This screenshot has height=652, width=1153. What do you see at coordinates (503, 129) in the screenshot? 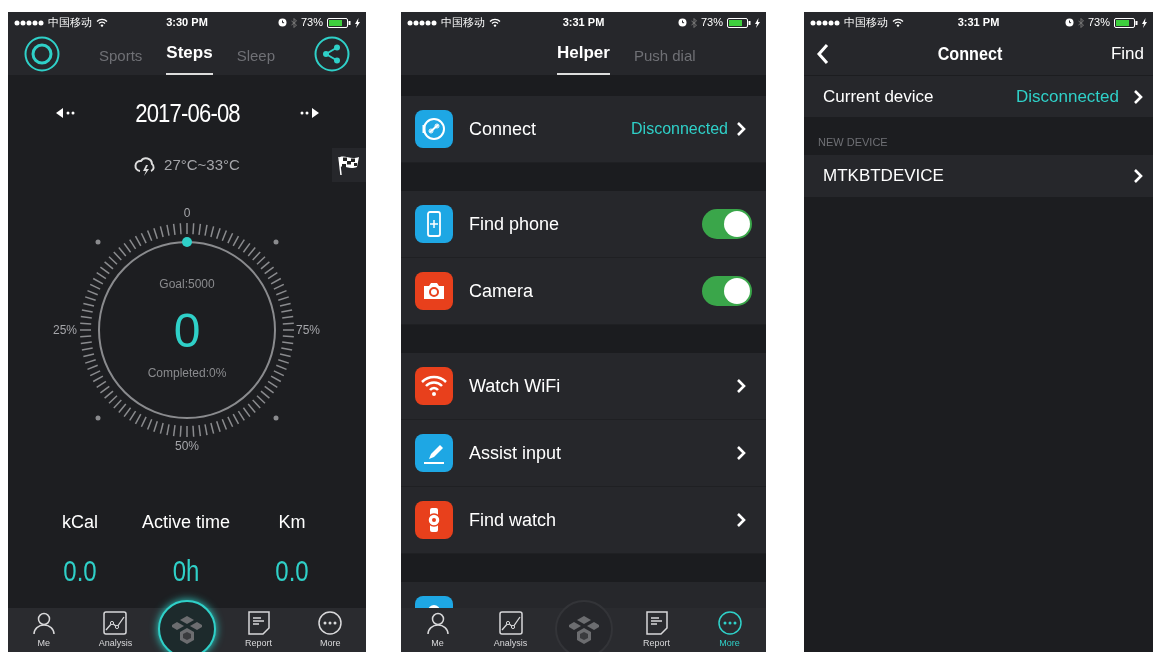
I see `row-label: Connect` at bounding box center [503, 129].